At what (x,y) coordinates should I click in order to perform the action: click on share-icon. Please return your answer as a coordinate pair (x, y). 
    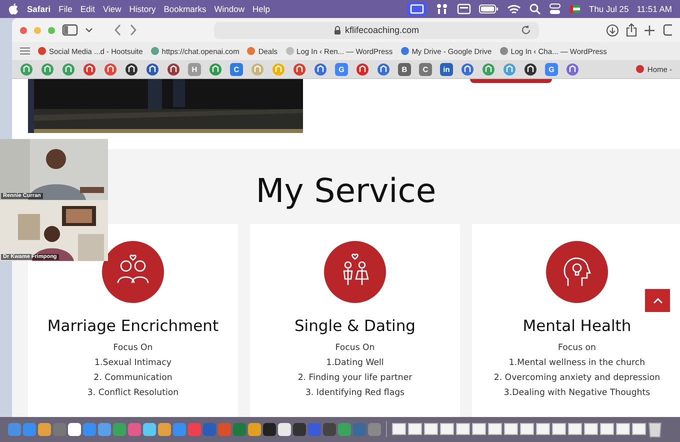
    Looking at the image, I should click on (631, 30).